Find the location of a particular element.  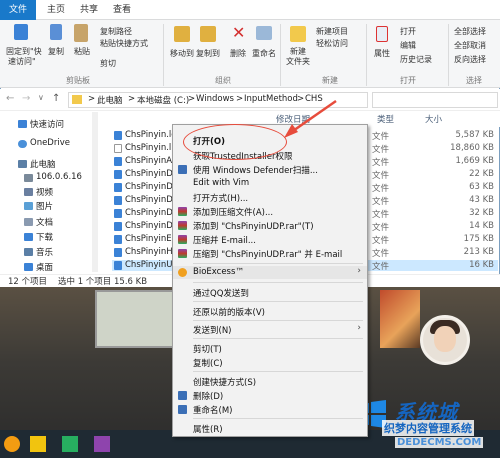

menu-item-delete: 删除(D) is located at coordinates (270, 395).